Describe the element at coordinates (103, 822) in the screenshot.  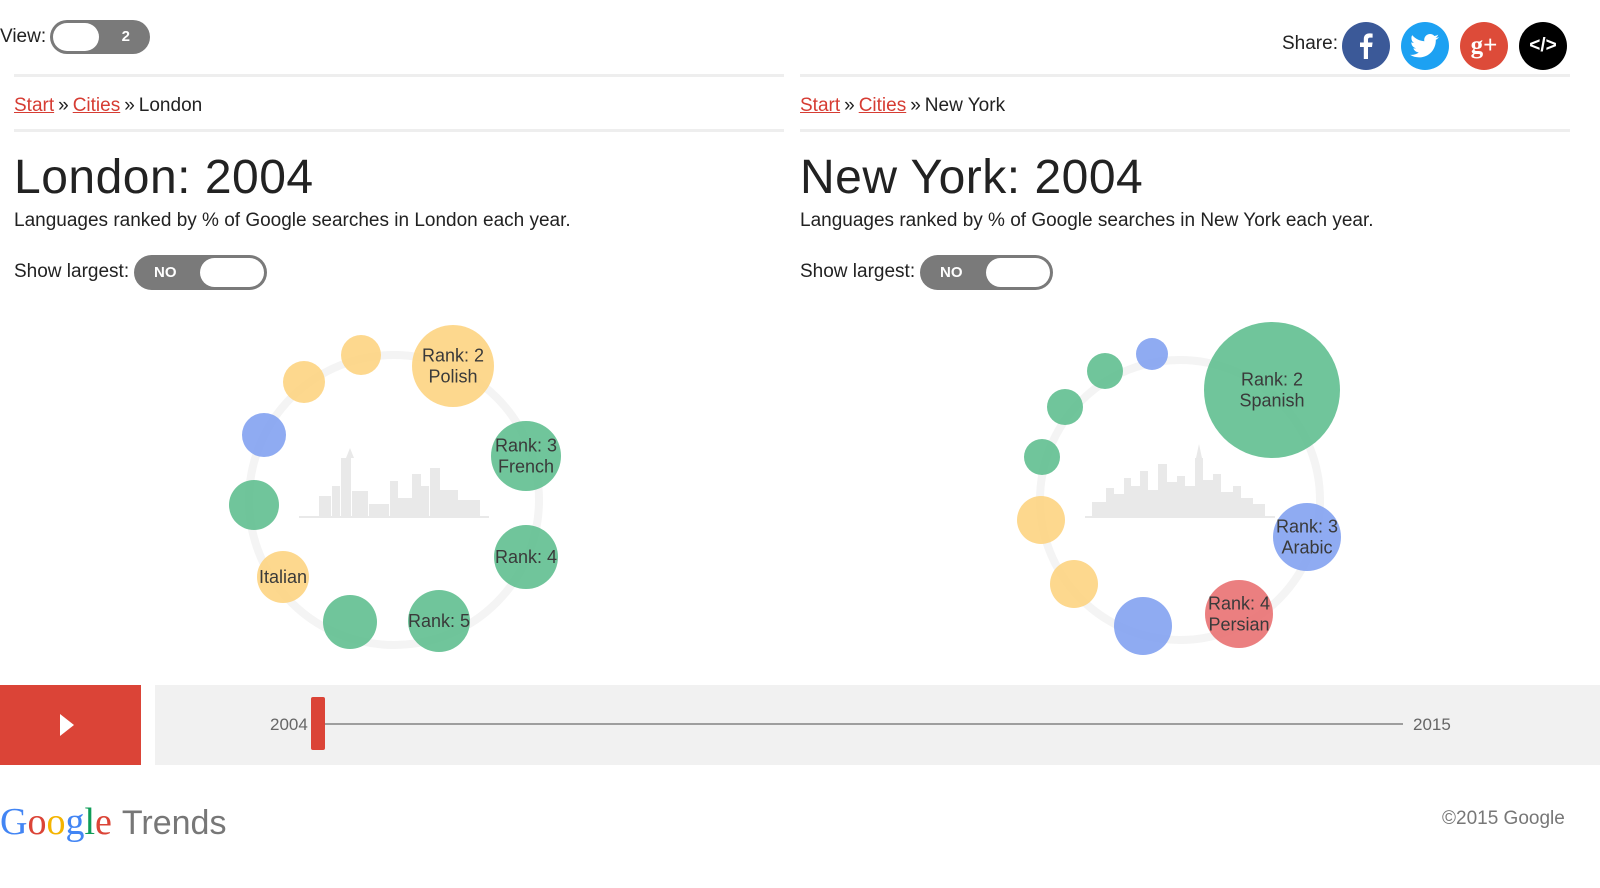
I see `logo-letter: e` at that location.